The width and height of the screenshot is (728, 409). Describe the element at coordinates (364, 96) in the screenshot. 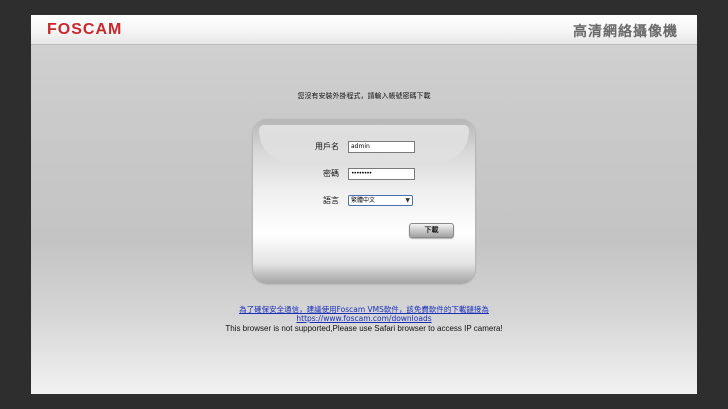

I see `plugin-notice: 您沒有安裝外掛程式，請輸入帳號密碼下載` at that location.